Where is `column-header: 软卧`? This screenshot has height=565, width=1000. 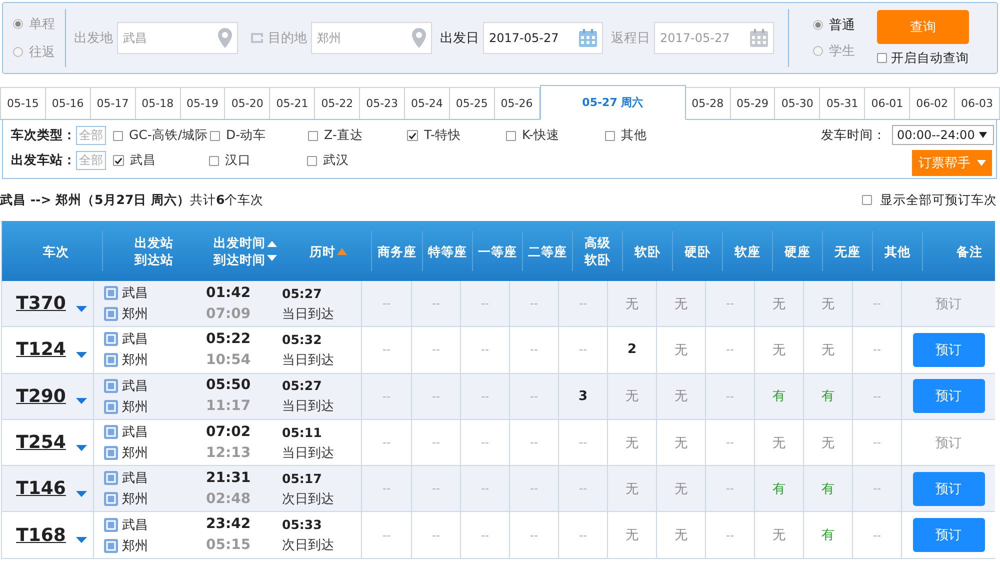 column-header: 软卧 is located at coordinates (647, 251).